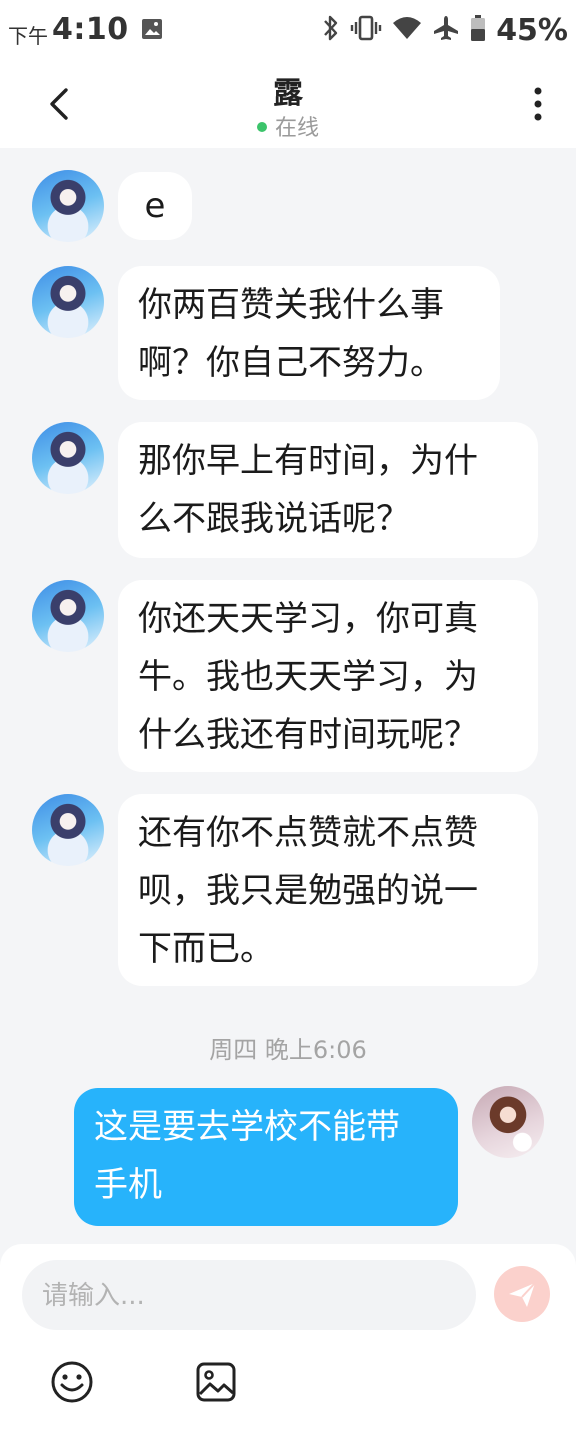 This screenshot has height=1440, width=576. I want to click on message-input-container, so click(249, 1296).